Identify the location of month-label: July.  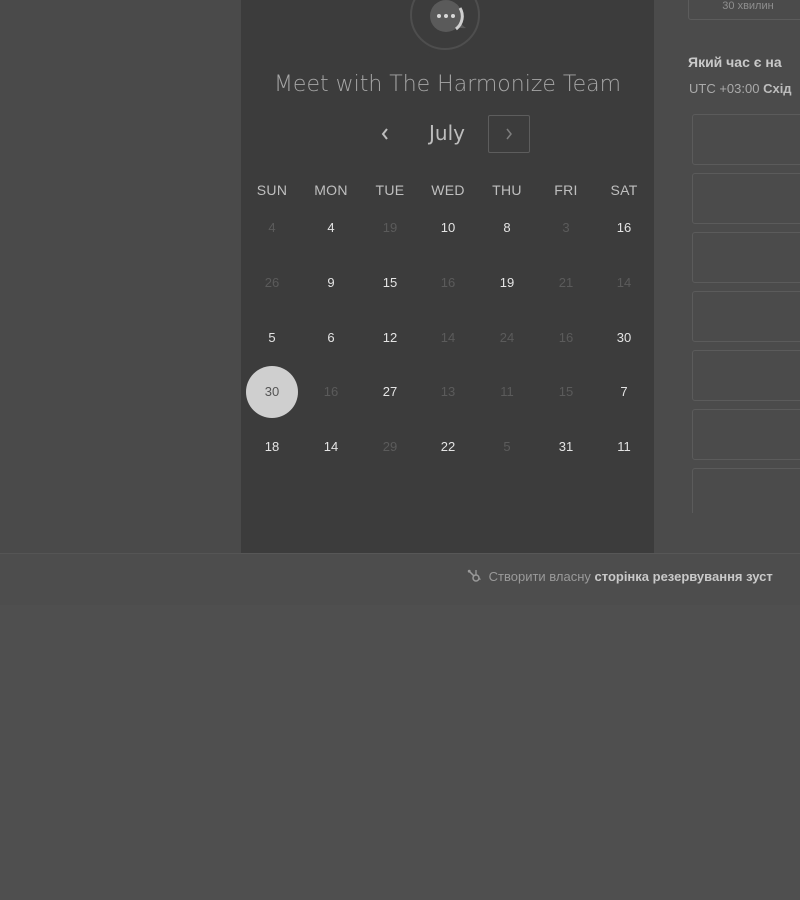
(447, 133).